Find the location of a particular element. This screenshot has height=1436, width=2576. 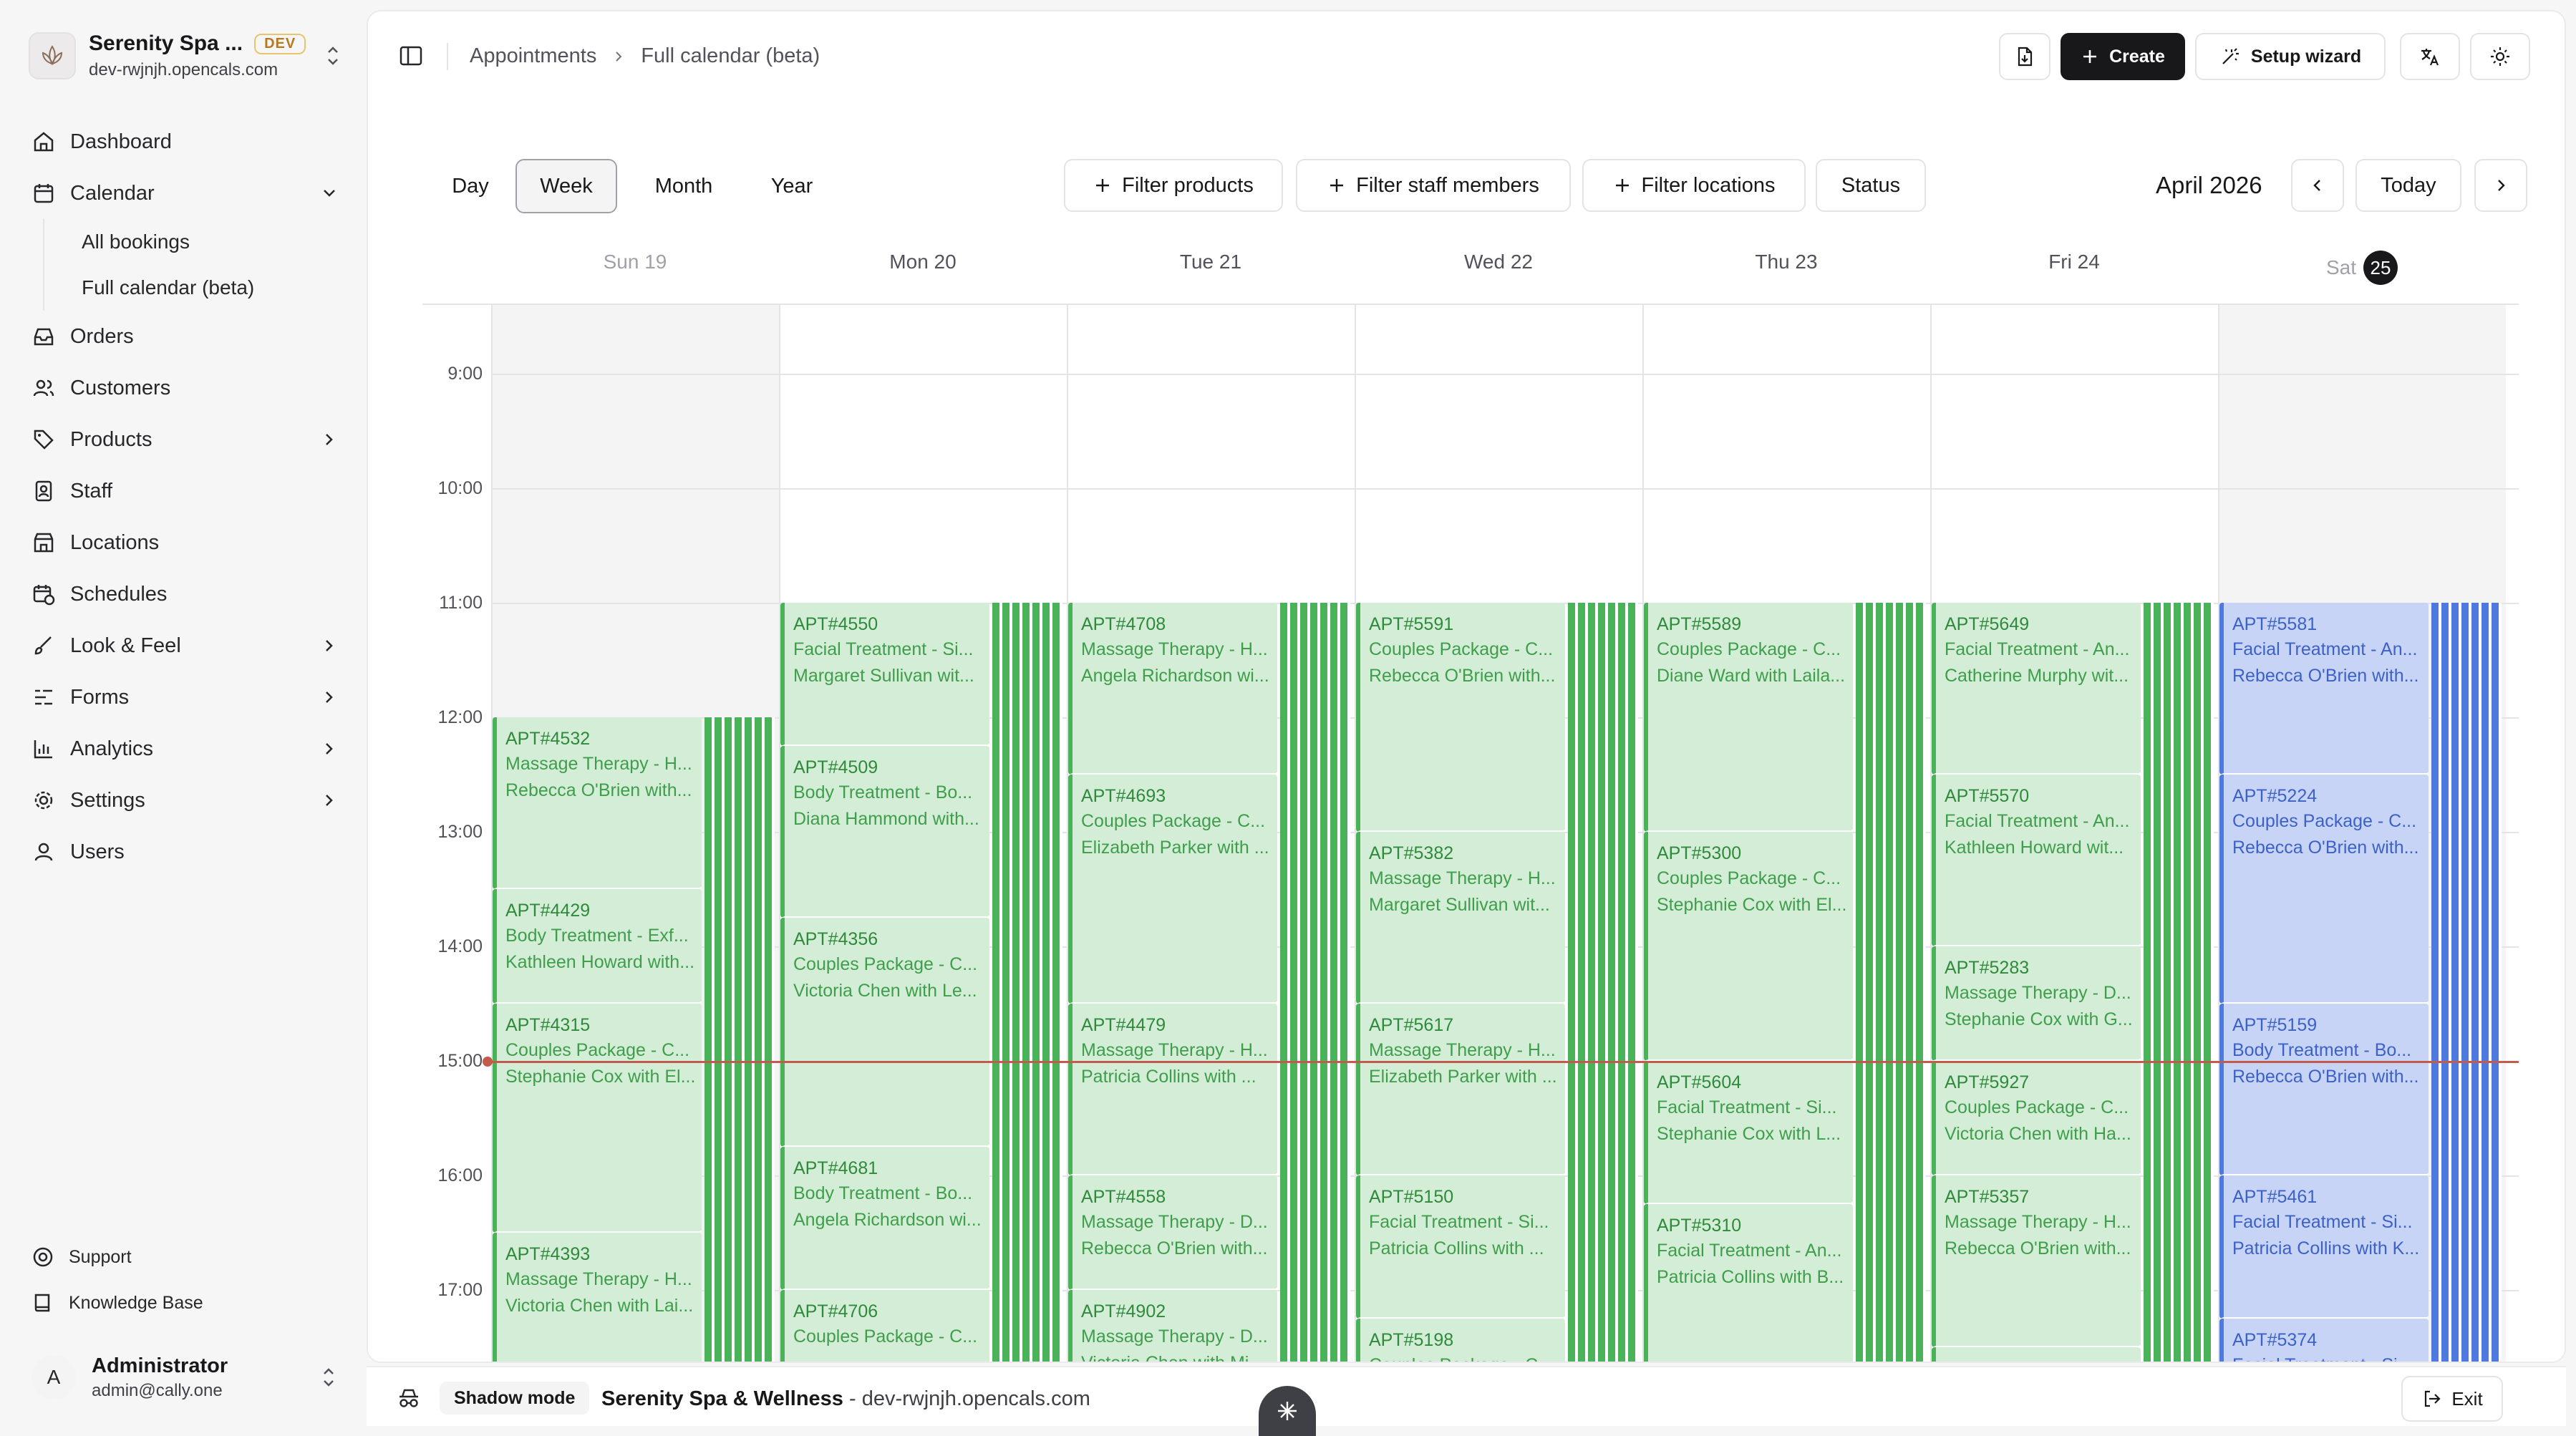

support-link: Support is located at coordinates (118, 1257).